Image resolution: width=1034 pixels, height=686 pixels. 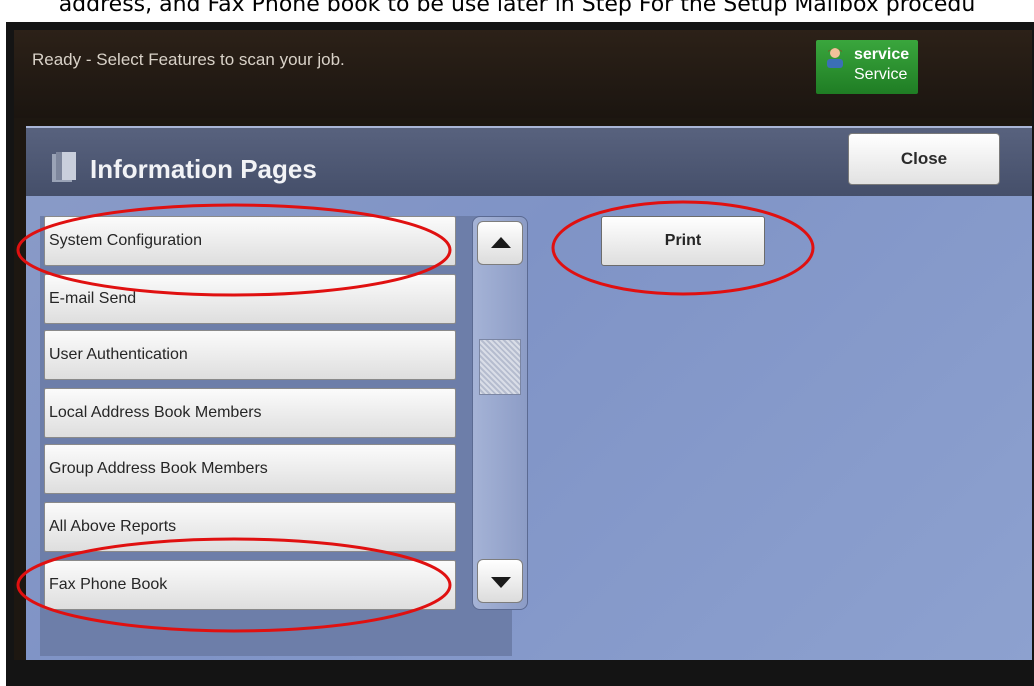 What do you see at coordinates (250, 355) in the screenshot?
I see `list-item-user-authentication: User Authentication` at bounding box center [250, 355].